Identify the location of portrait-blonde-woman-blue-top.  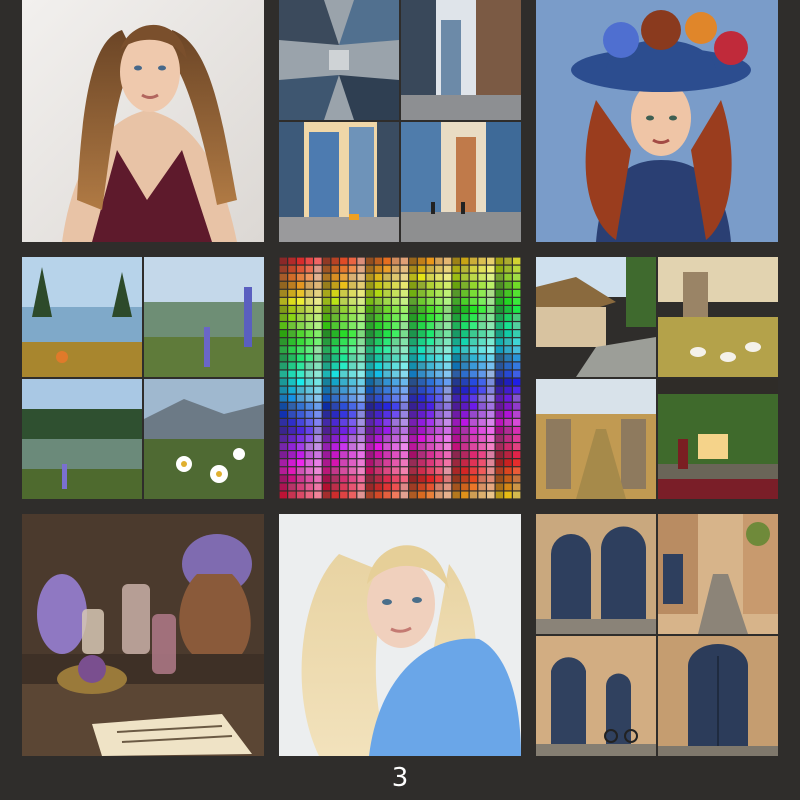
(400, 635).